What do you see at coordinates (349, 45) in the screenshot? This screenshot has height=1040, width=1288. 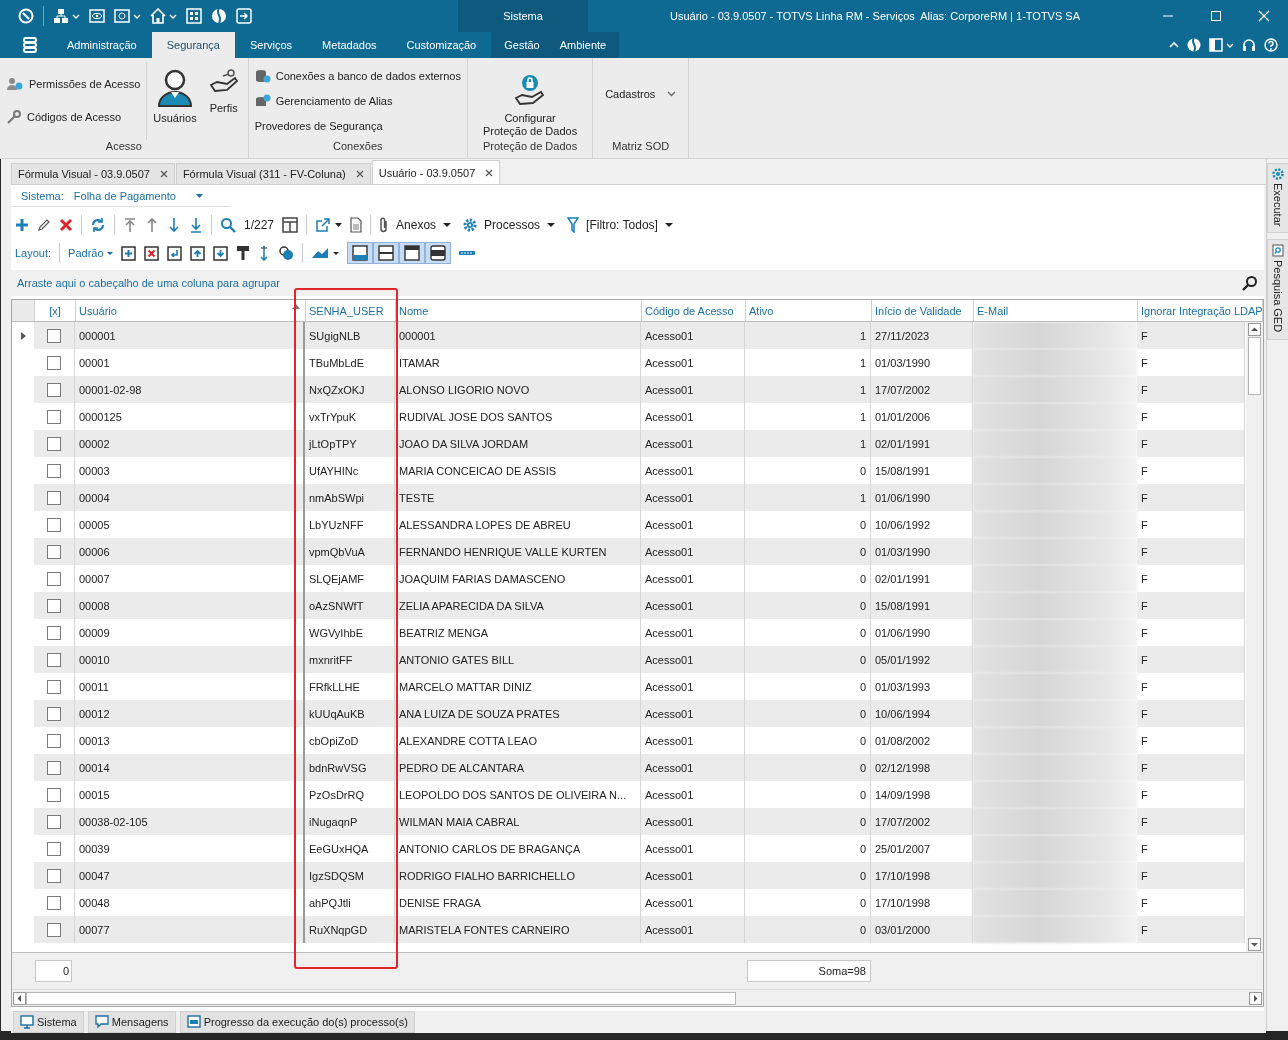 I see `ribbon-tab: Metadados` at bounding box center [349, 45].